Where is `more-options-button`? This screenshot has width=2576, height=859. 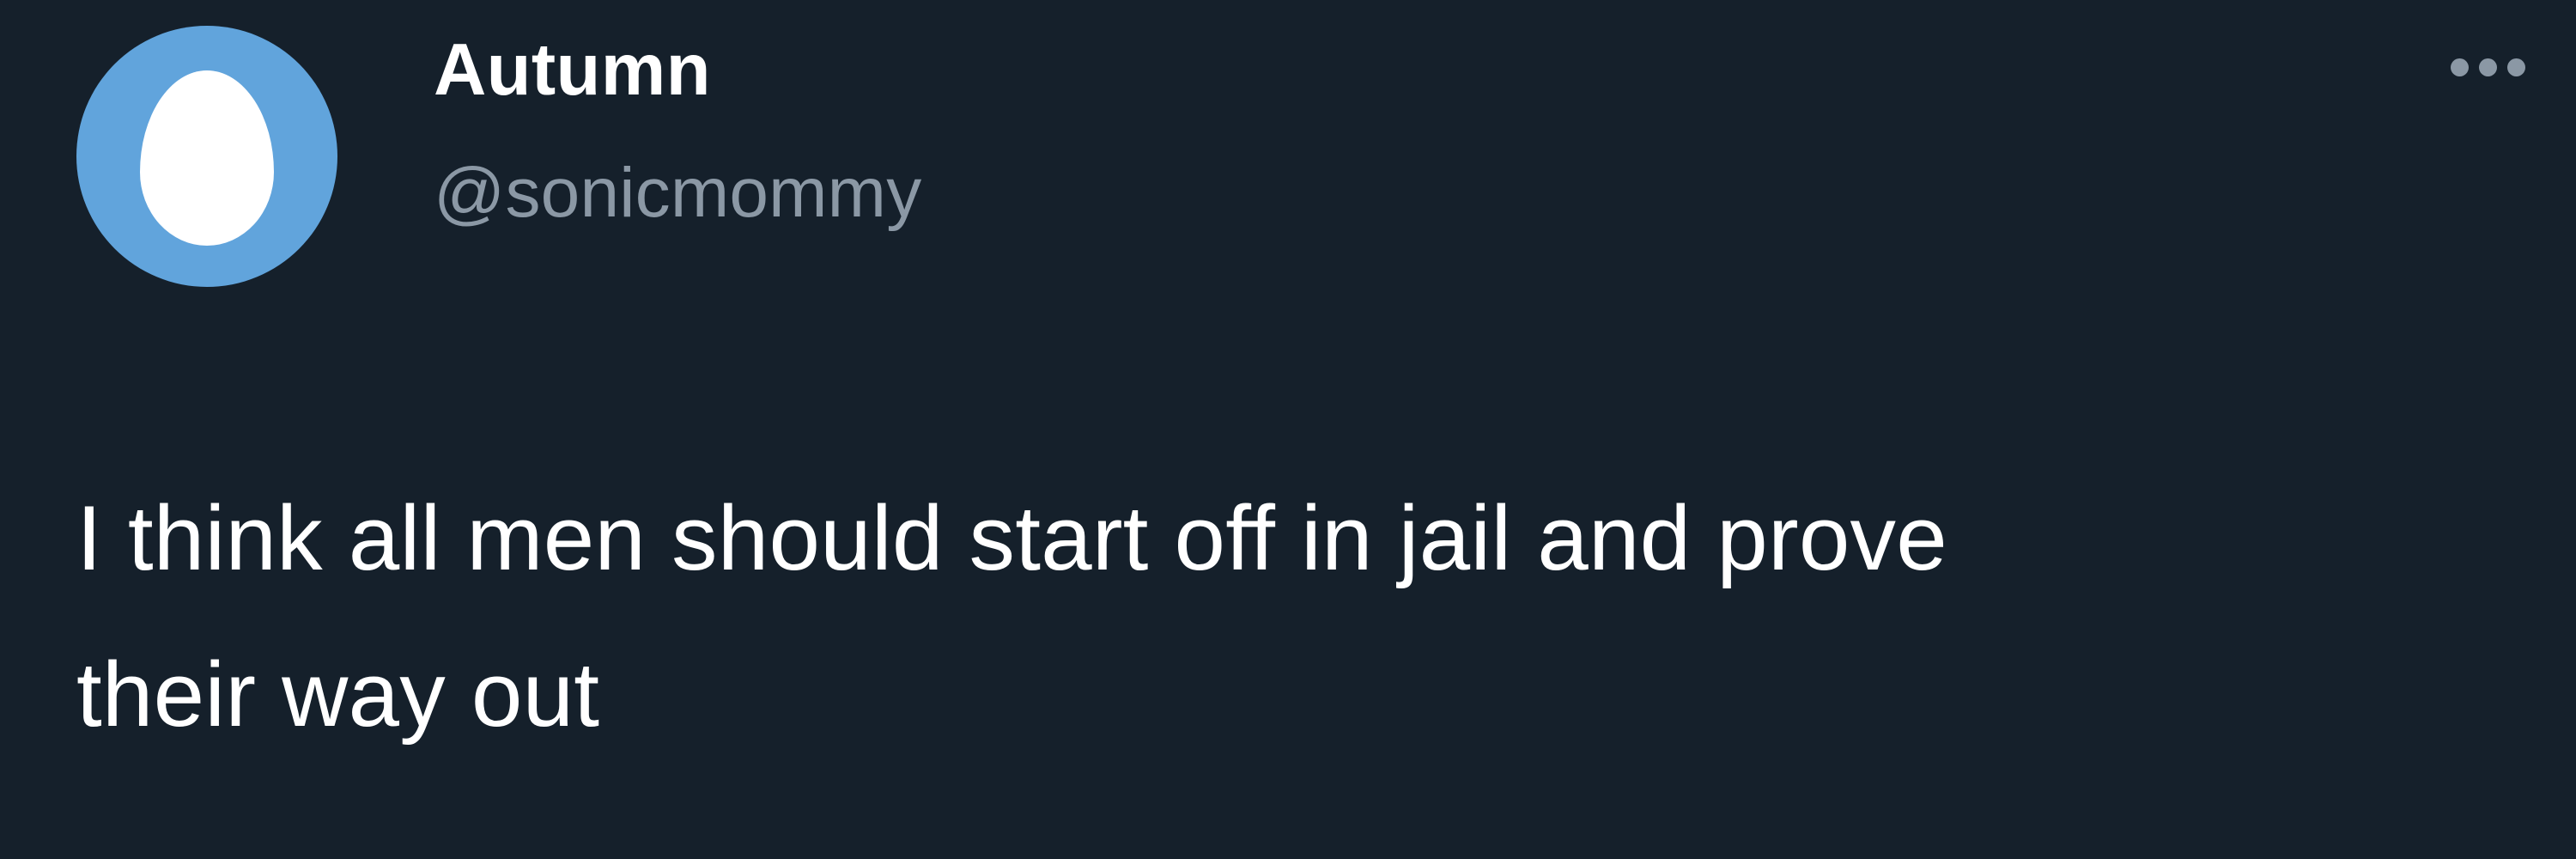 more-options-button is located at coordinates (2488, 68).